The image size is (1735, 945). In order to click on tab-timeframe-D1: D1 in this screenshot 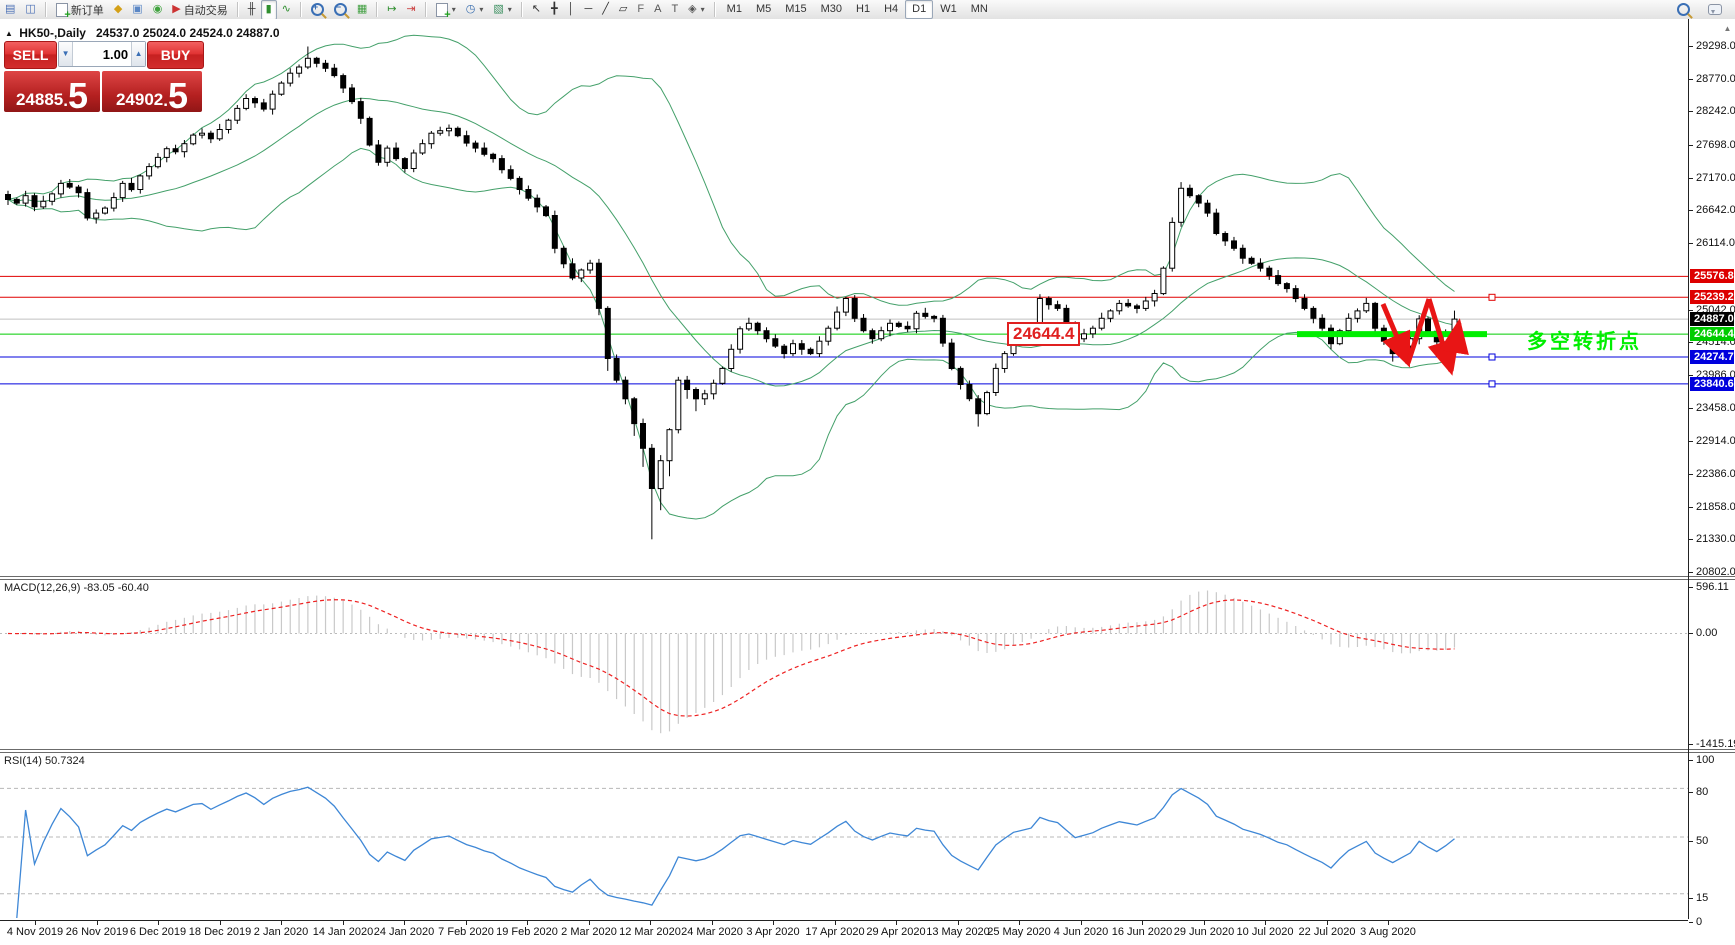, I will do `click(919, 9)`.